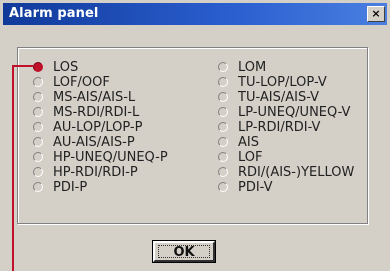 The height and width of the screenshot is (271, 390). I want to click on alarm-option-label: AU-LOP/LOP-P, so click(98, 127).